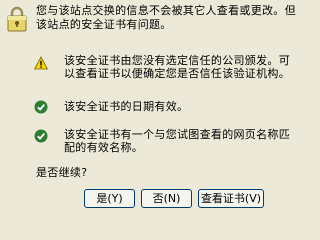 The height and width of the screenshot is (240, 320). I want to click on view-certificate-button: 查看证书(V), so click(231, 198).